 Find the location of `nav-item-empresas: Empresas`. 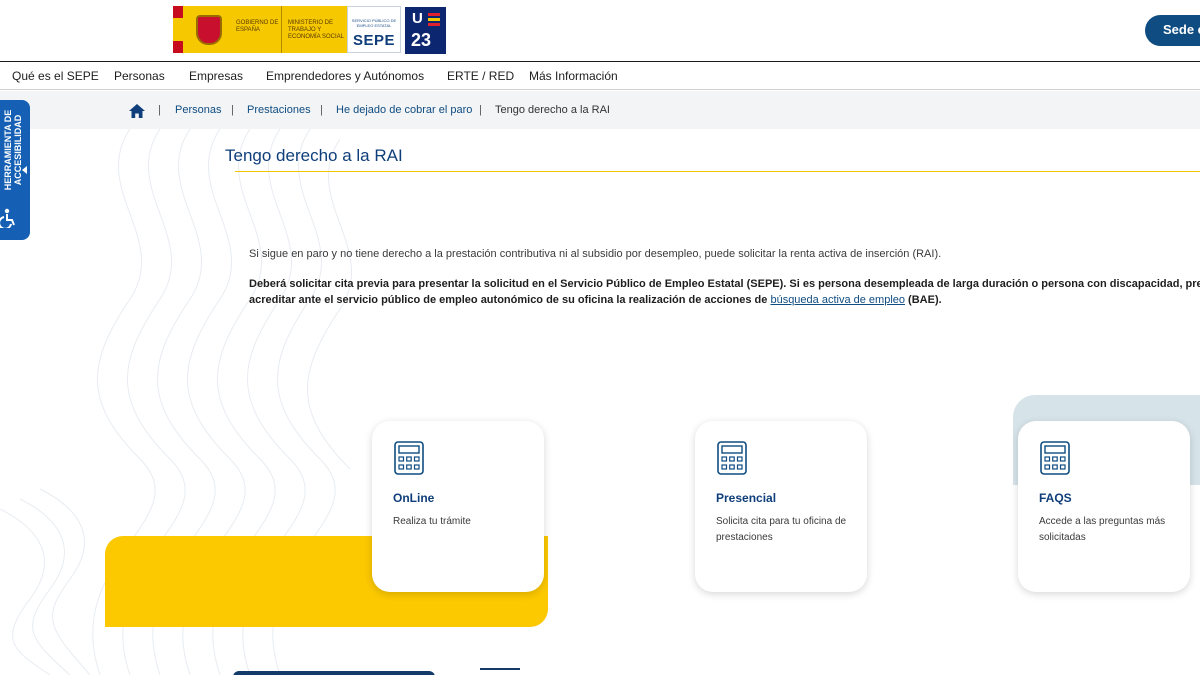

nav-item-empresas: Empresas is located at coordinates (216, 76).